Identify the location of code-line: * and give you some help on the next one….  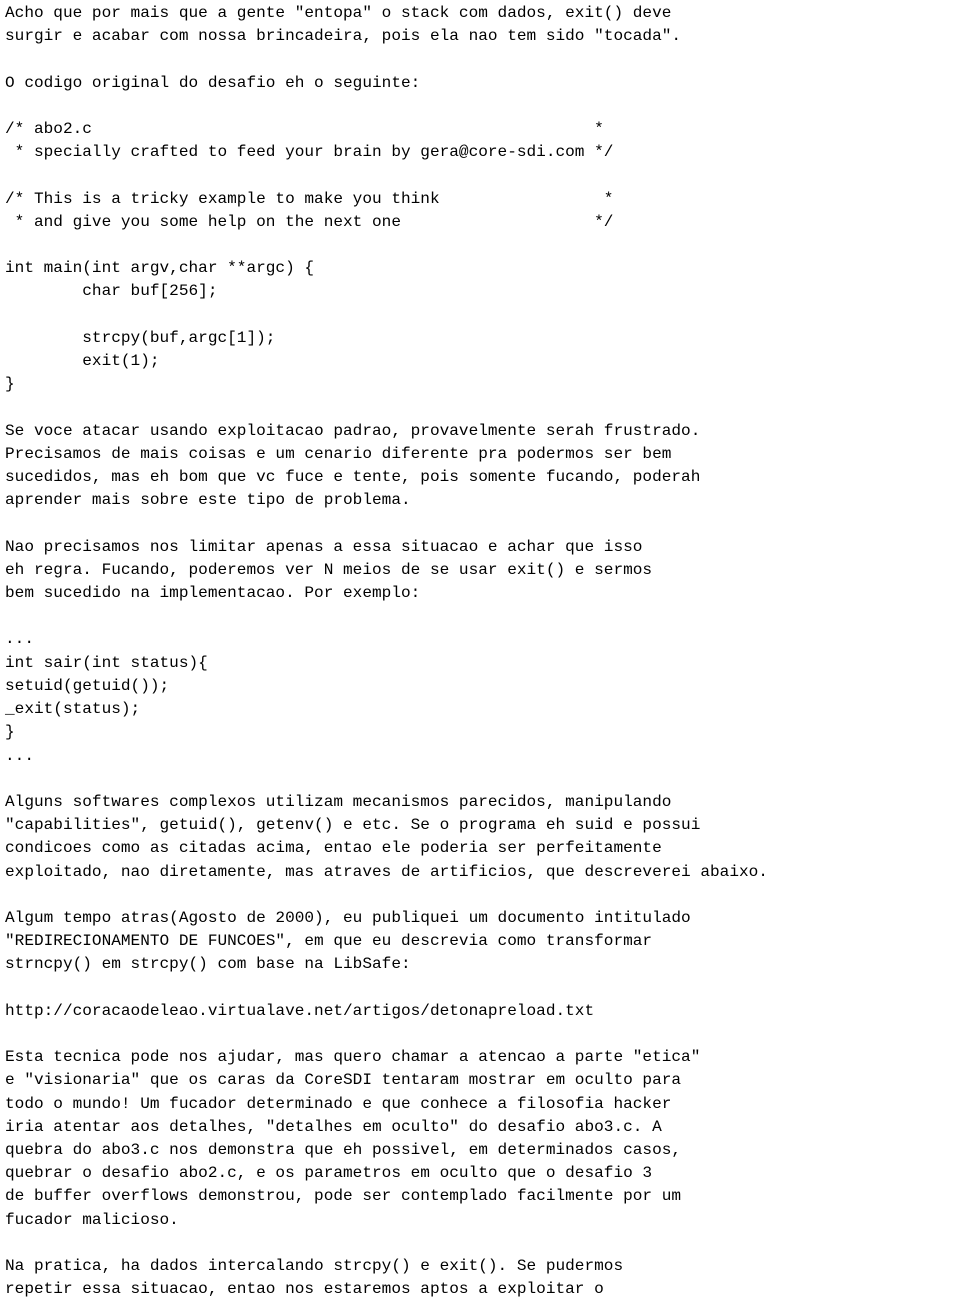
(309, 221).